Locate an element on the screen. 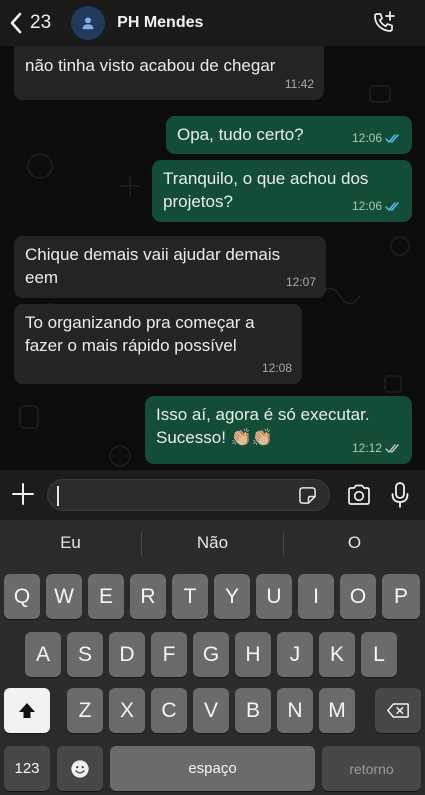 Image resolution: width=425 pixels, height=795 pixels. back-button: 23 is located at coordinates (29, 23).